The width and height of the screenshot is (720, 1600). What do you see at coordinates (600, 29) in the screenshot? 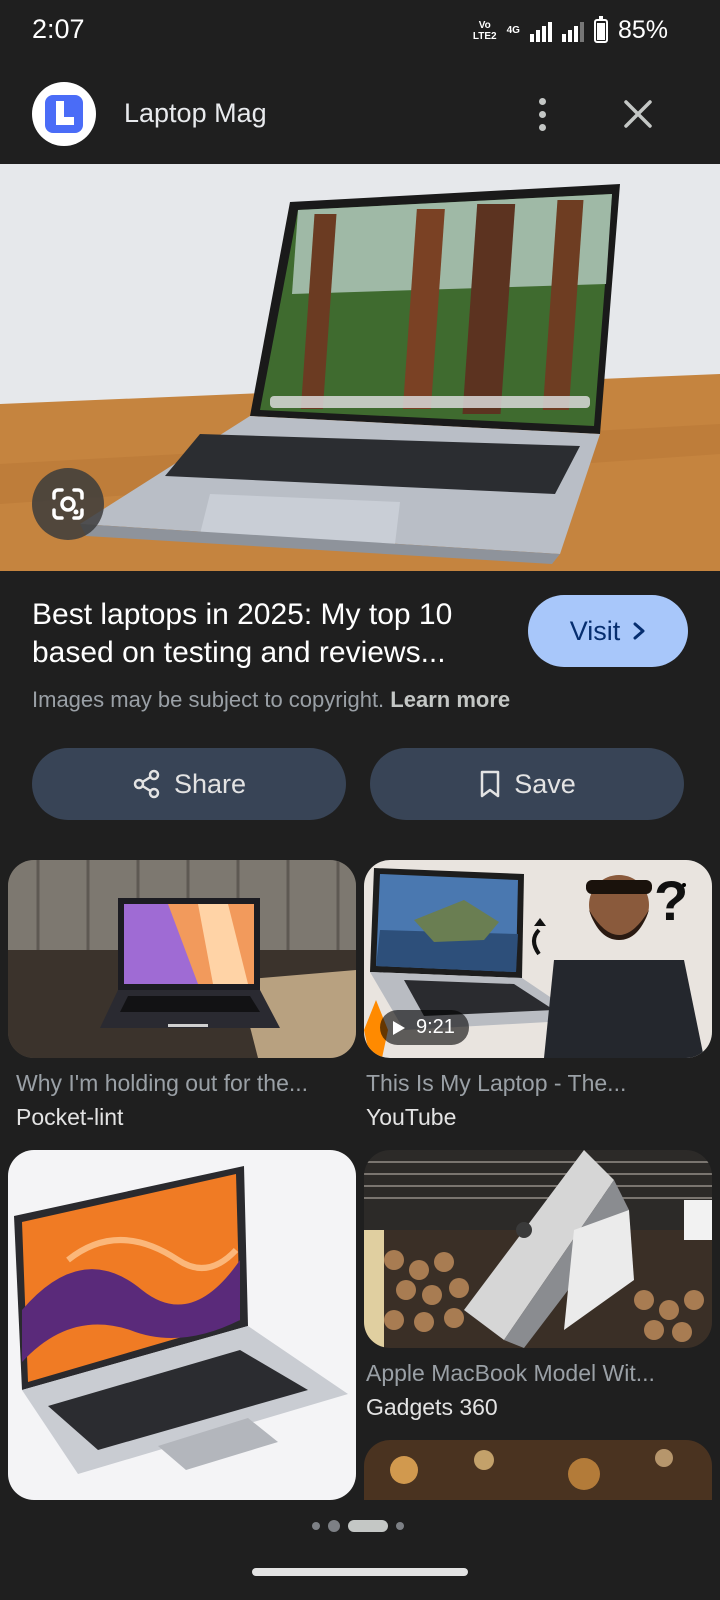
I see `battery-icon` at bounding box center [600, 29].